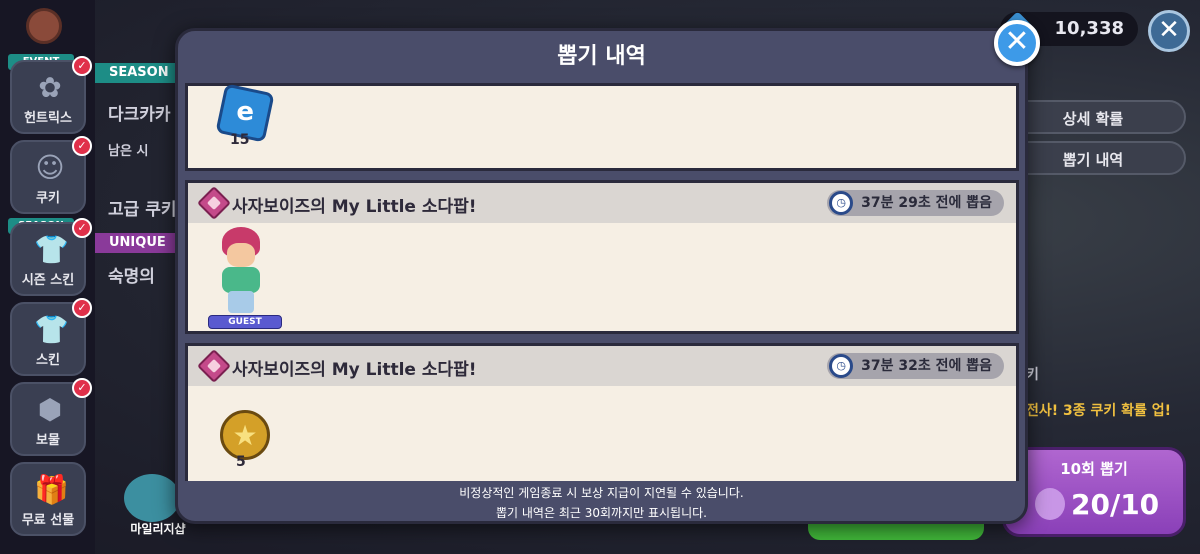  Describe the element at coordinates (50, 409) in the screenshot. I see `treasure-hexagon-icon: ⬢` at that location.